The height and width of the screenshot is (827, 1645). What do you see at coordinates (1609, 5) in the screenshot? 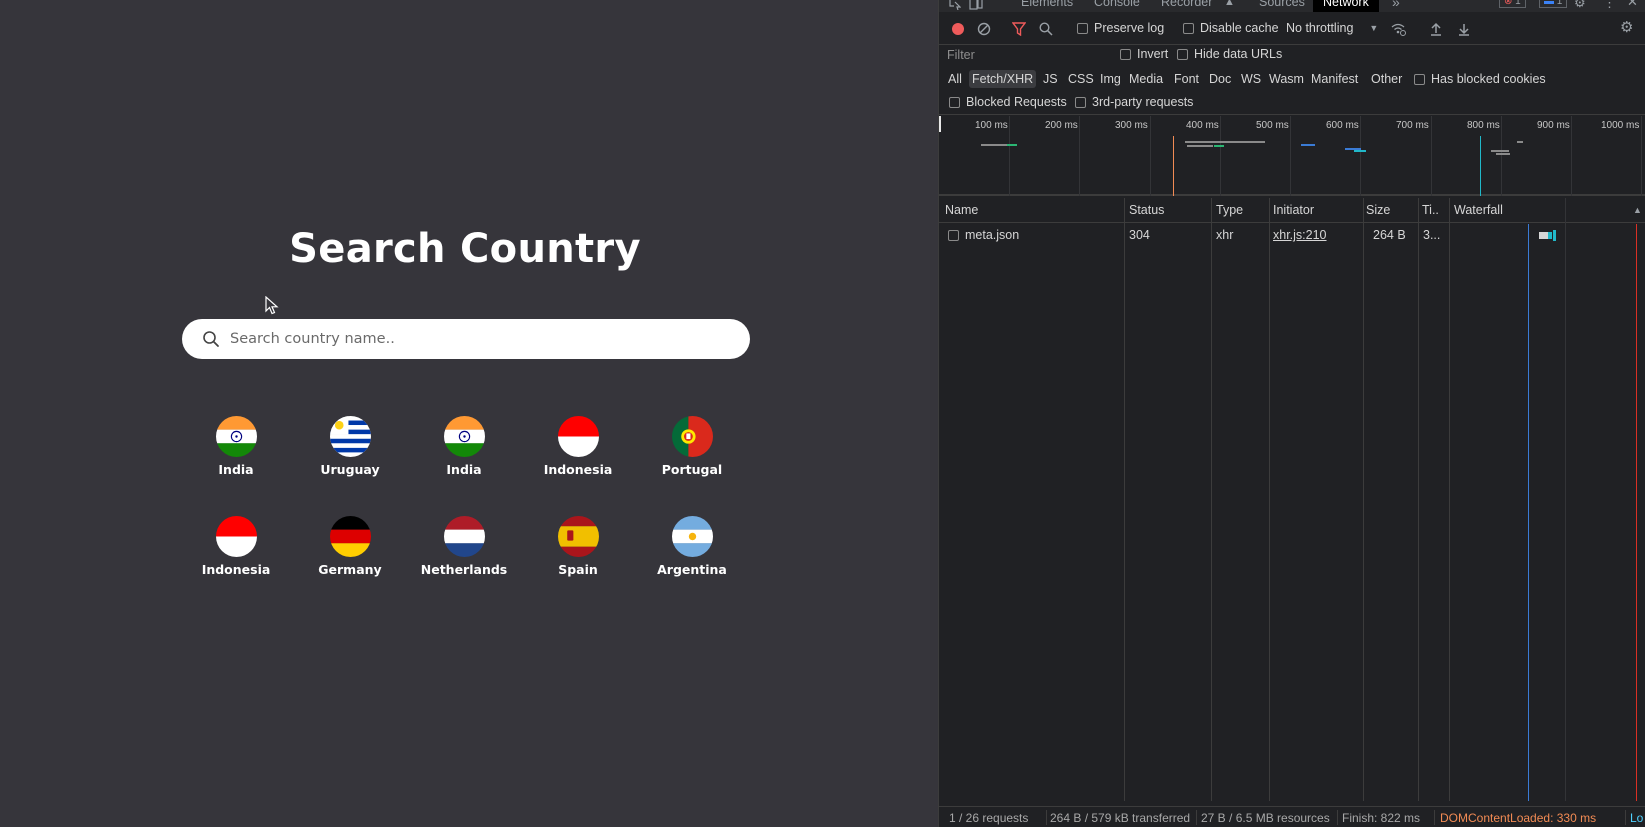
I see `kebab-menu-icon: ⋮` at bounding box center [1609, 5].